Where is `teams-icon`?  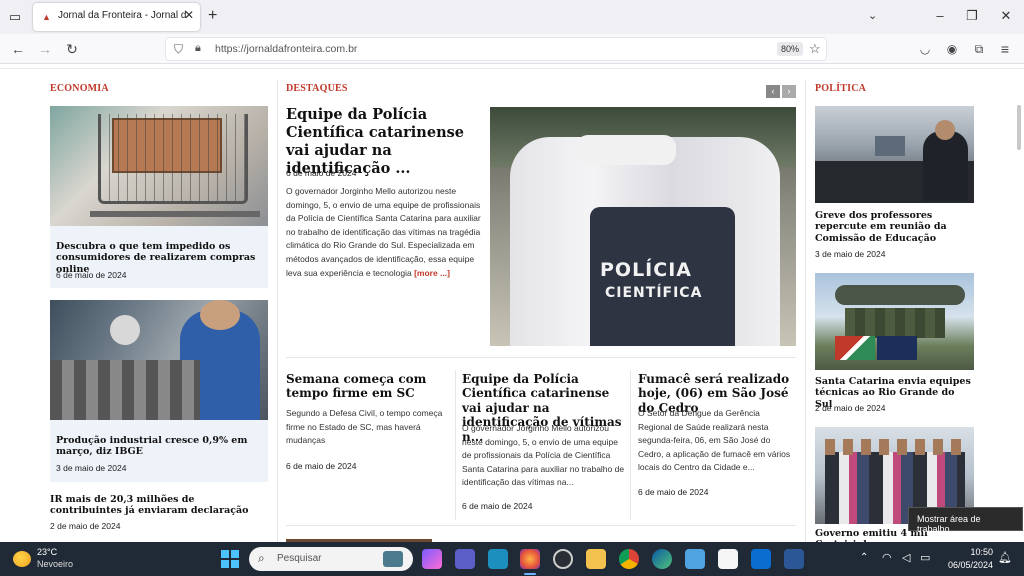
teams-icon is located at coordinates (465, 559).